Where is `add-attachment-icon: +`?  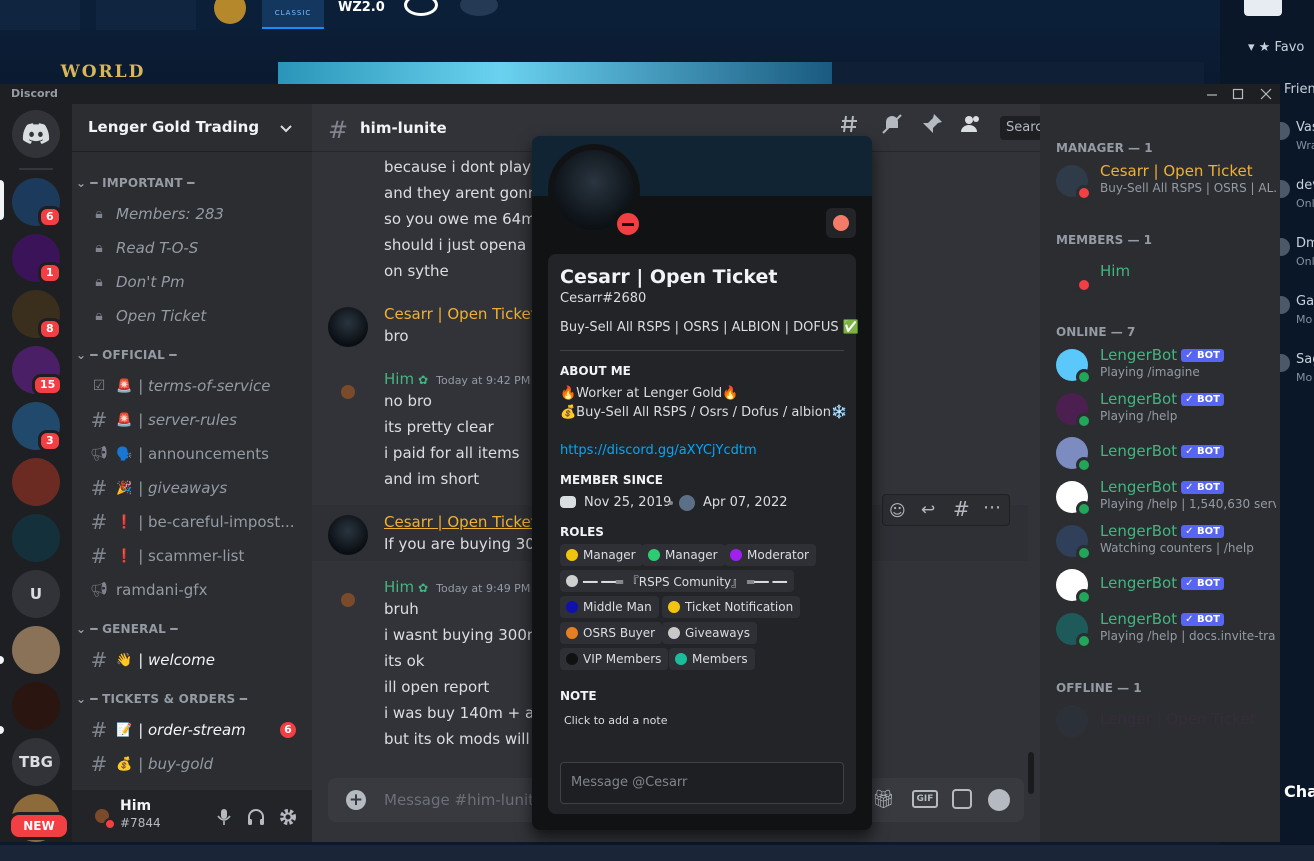 add-attachment-icon: + is located at coordinates (356, 800).